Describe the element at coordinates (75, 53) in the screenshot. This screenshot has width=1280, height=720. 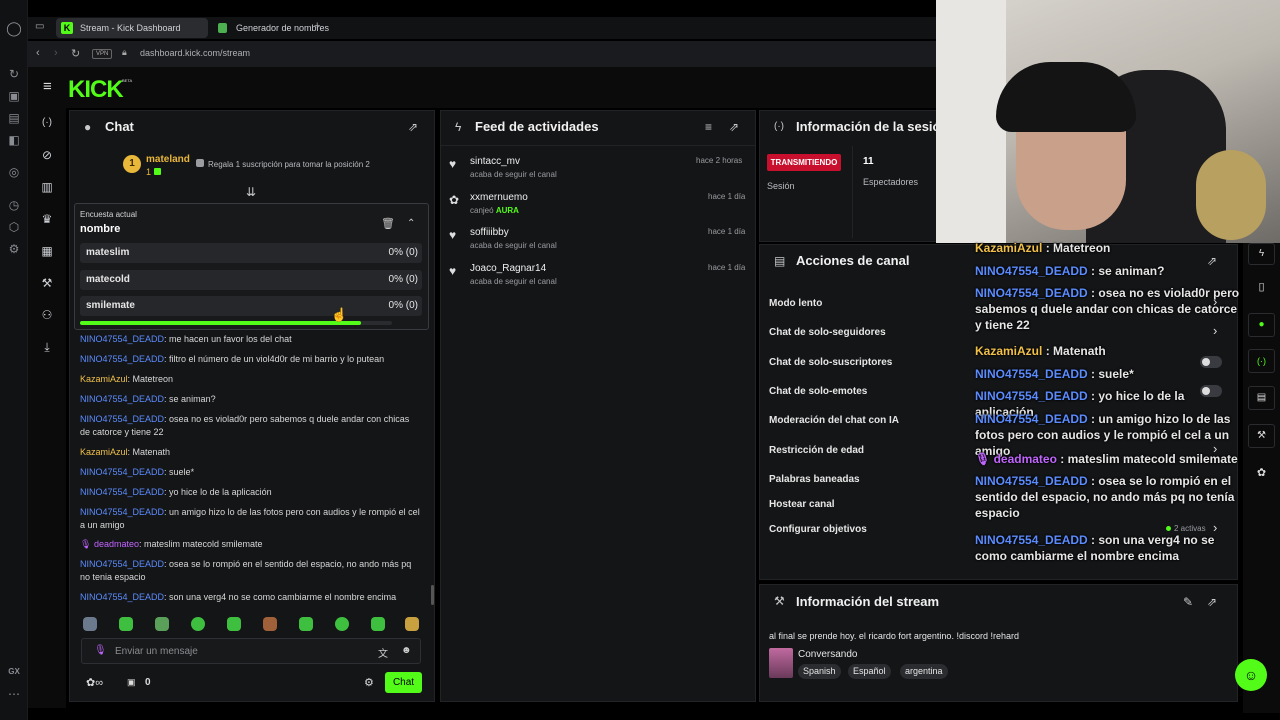
I see `reload-icon: ↻` at that location.